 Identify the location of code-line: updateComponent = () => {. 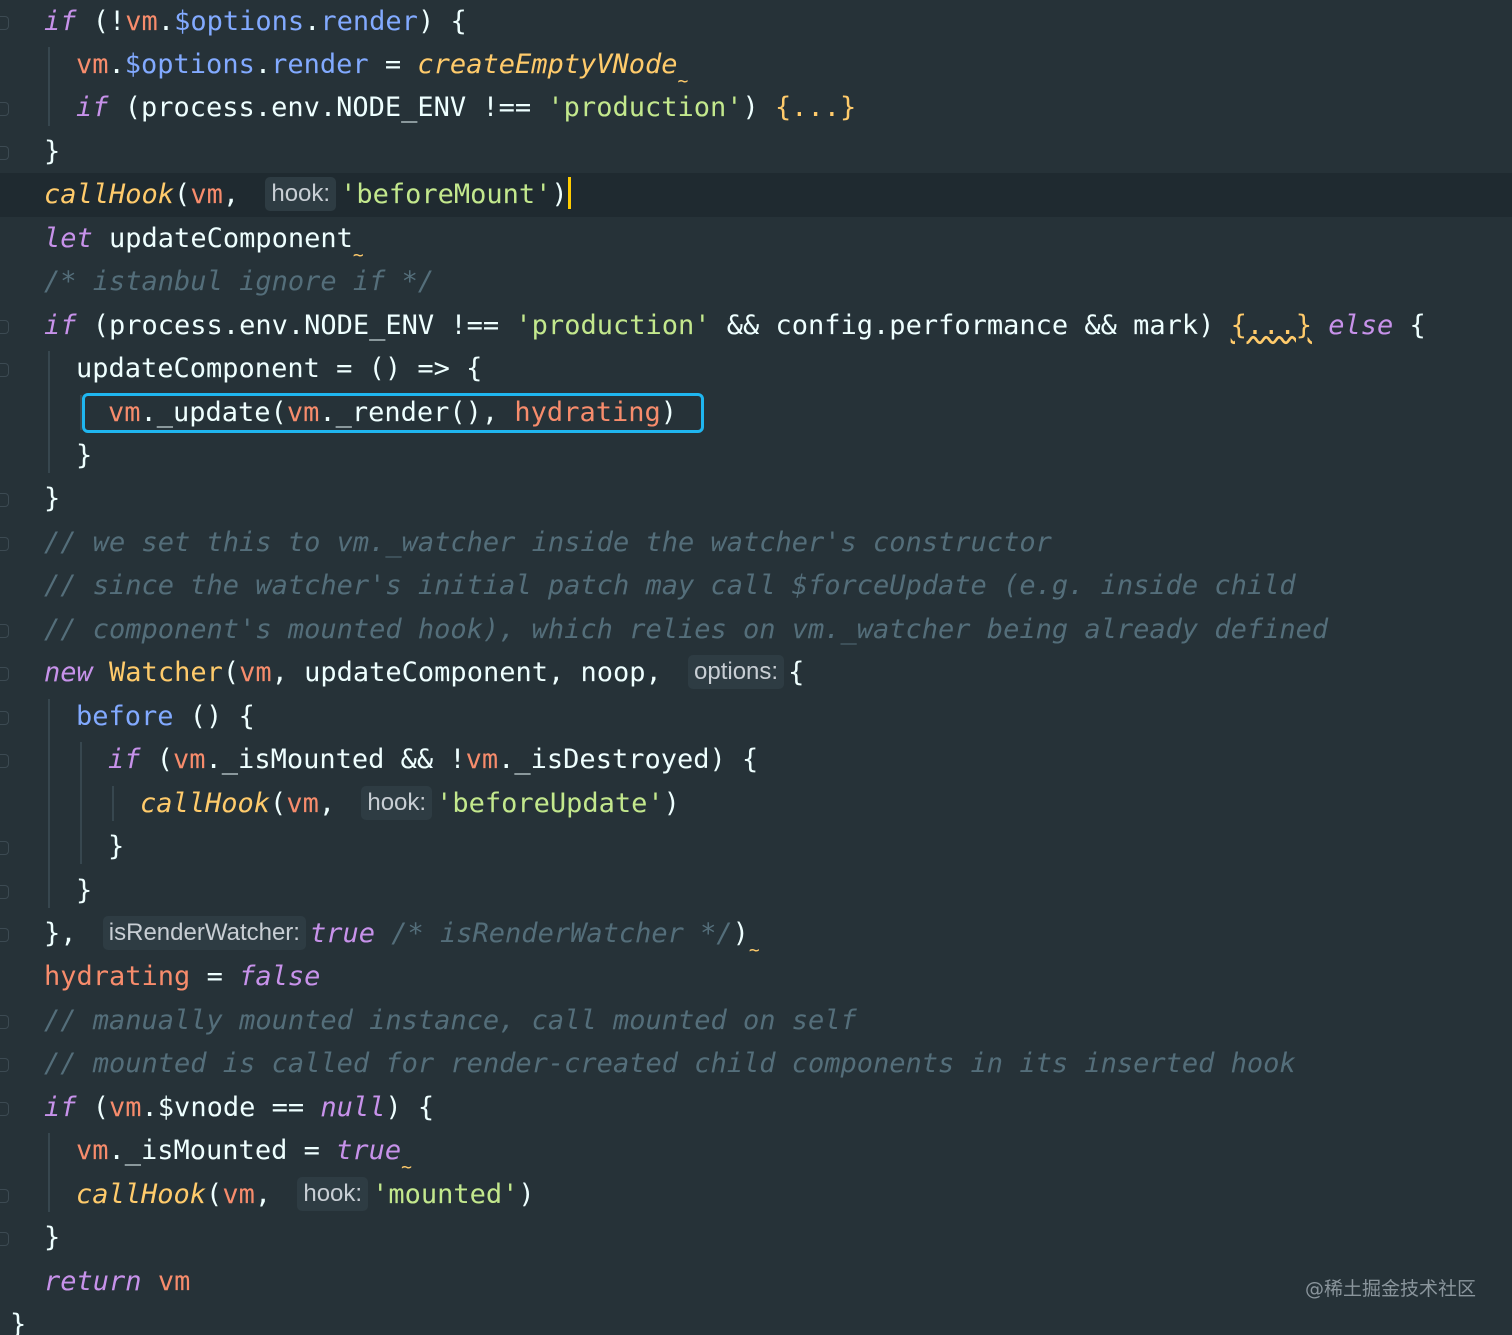
(756, 368).